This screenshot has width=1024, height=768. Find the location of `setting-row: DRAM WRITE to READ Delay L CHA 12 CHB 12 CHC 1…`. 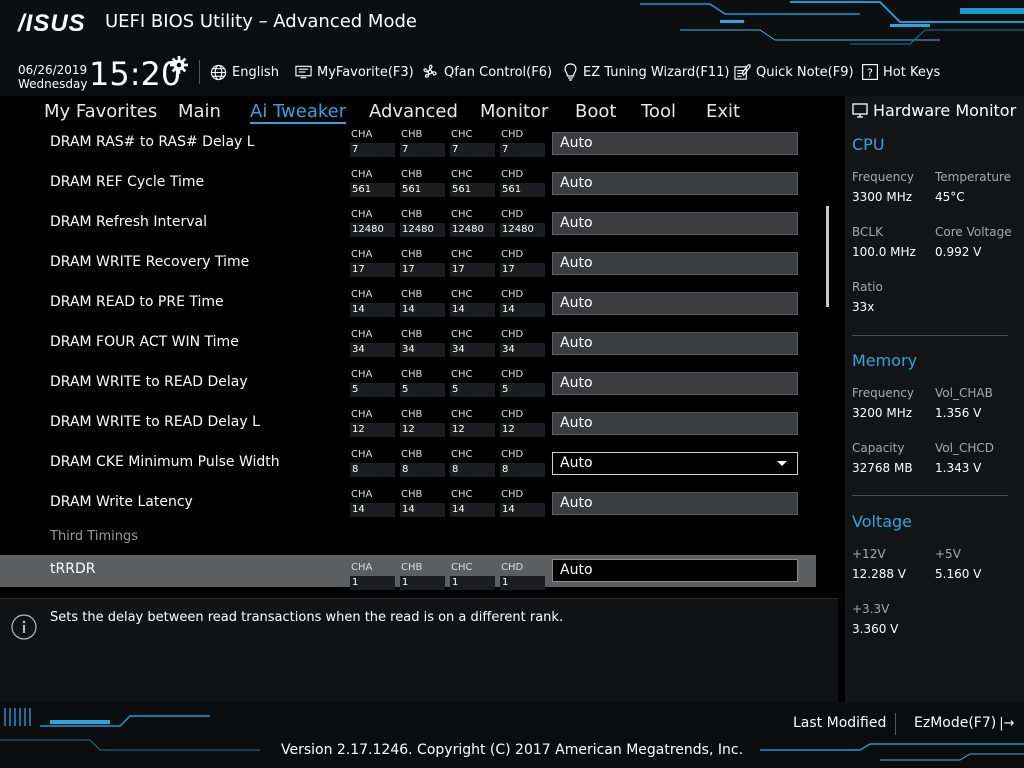

setting-row: DRAM WRITE to READ Delay L CHA 12 CHB 12 CHC 1… is located at coordinates (408, 426).